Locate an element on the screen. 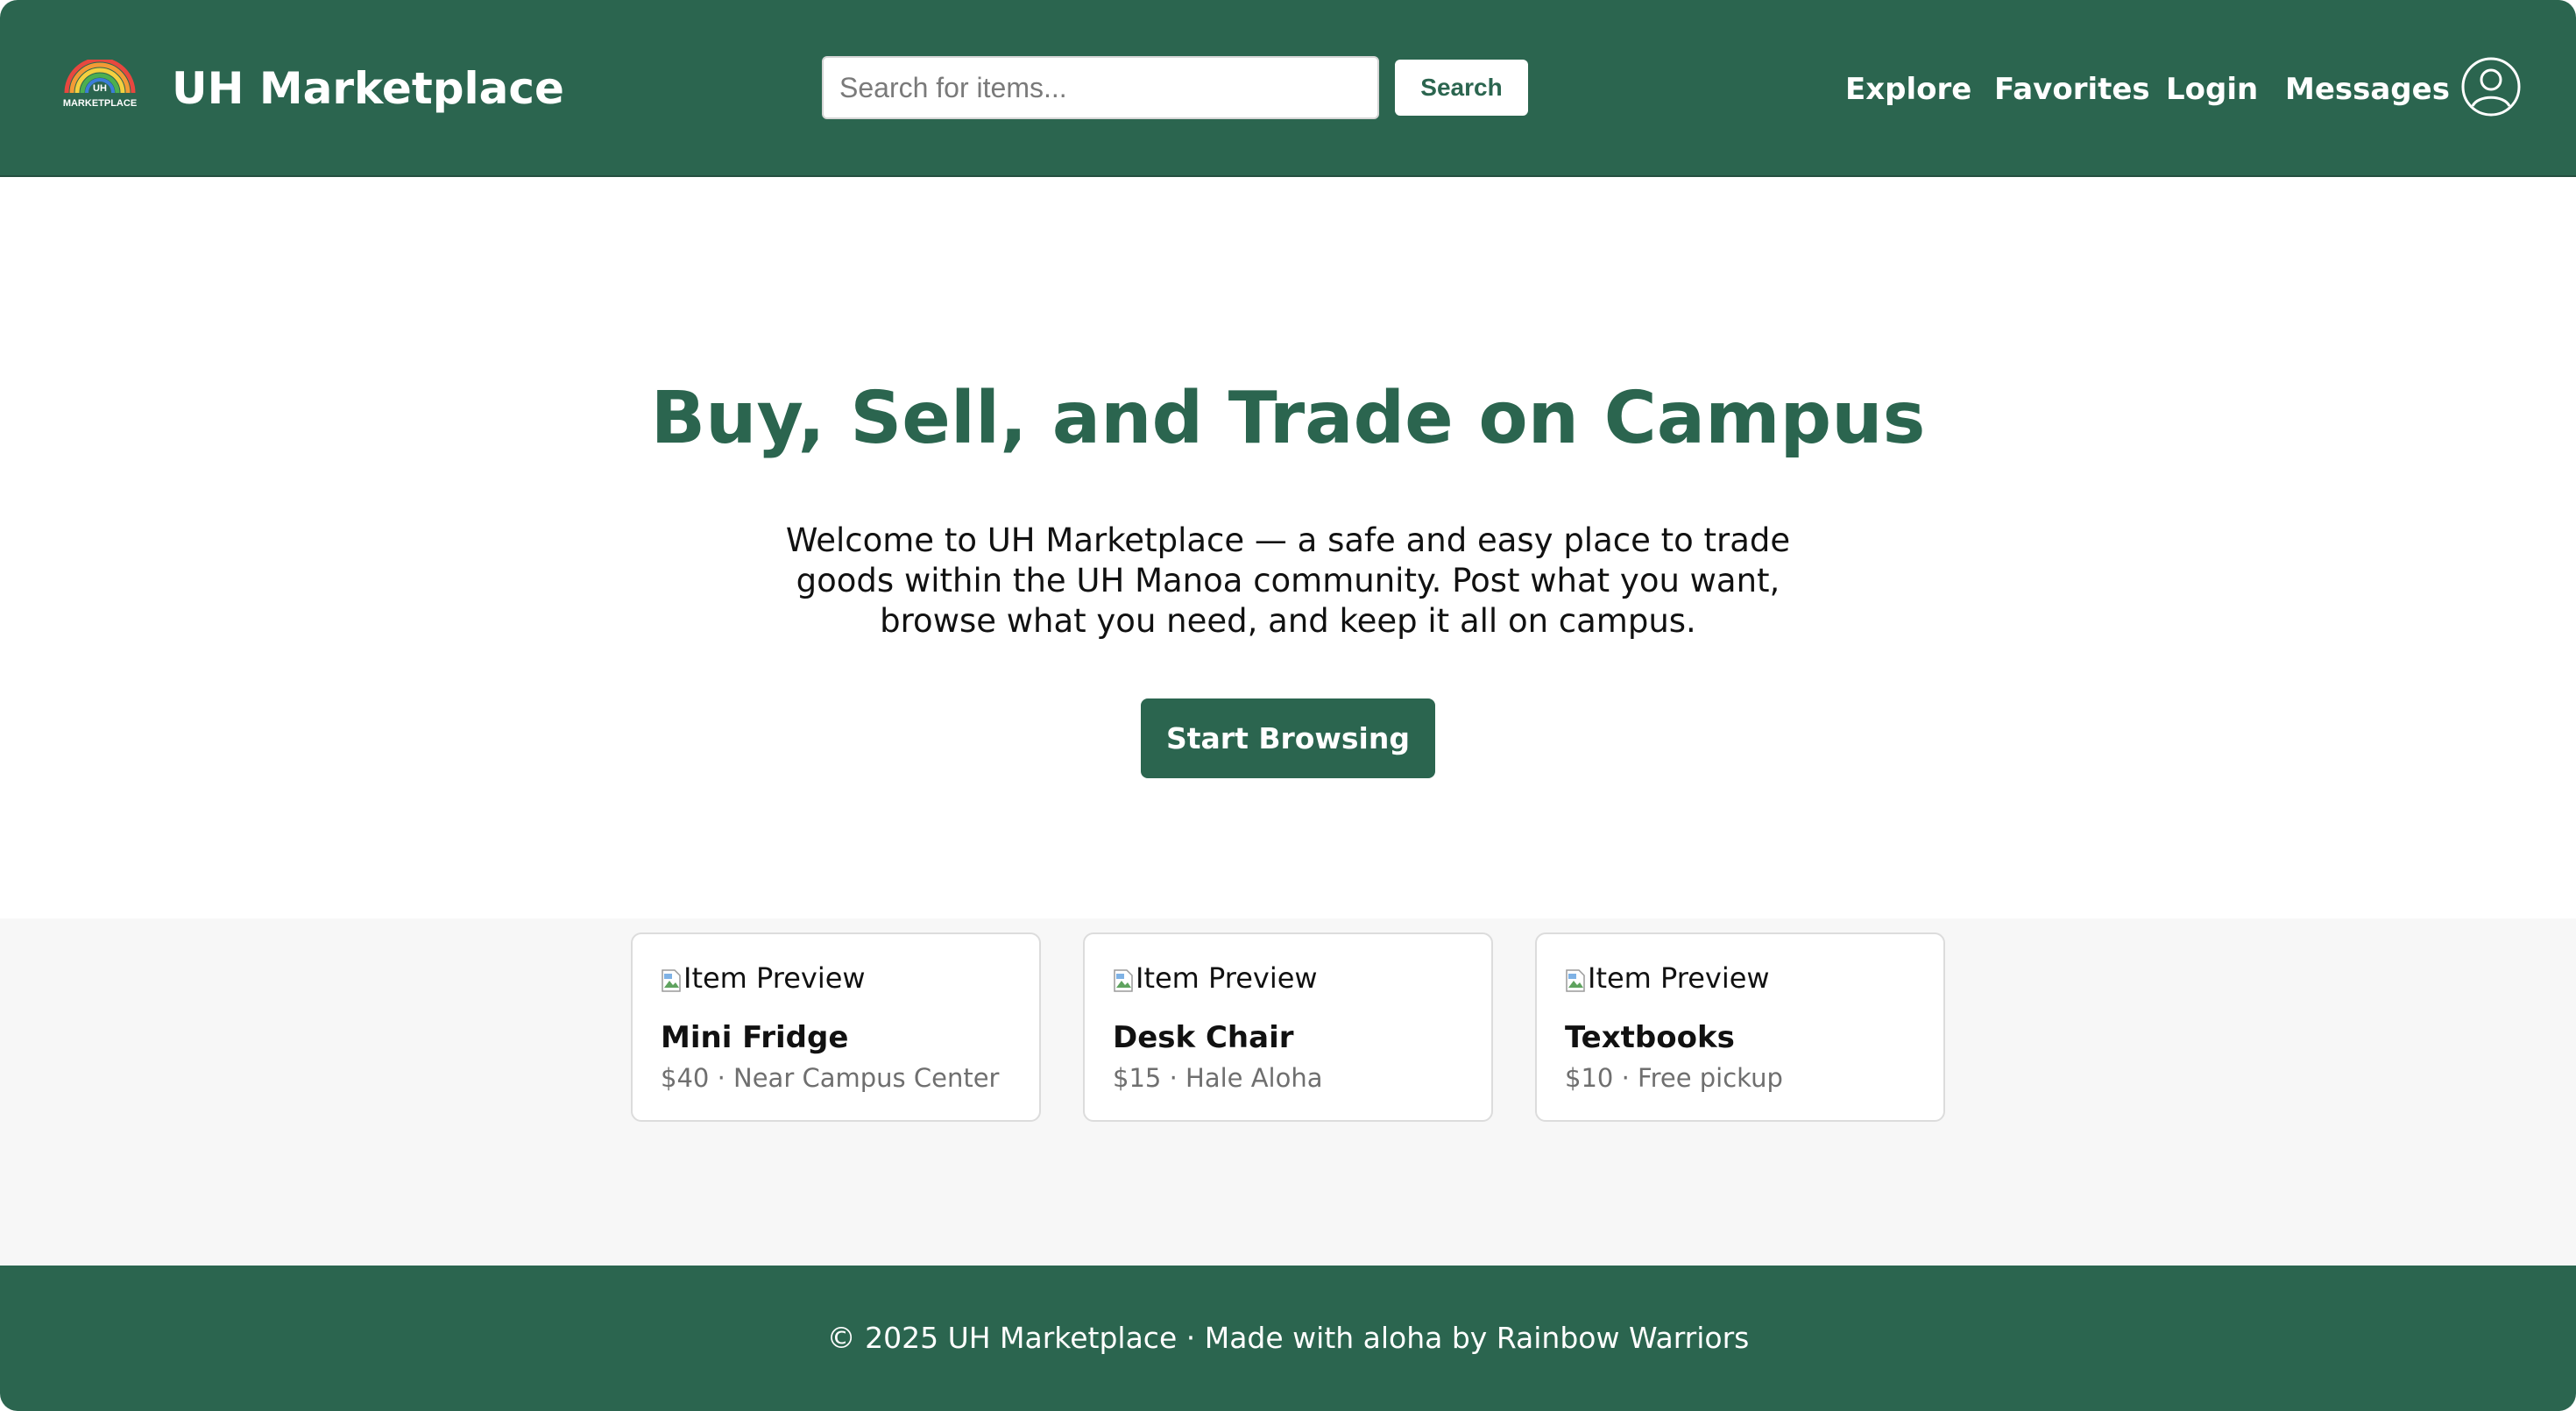 The image size is (2576, 1411). listing-price: $40 is located at coordinates (685, 1078).